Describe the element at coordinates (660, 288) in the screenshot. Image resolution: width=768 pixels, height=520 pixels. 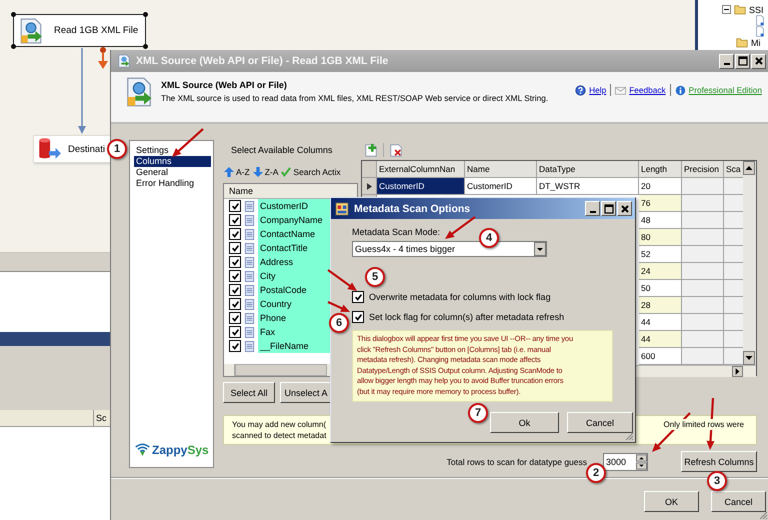
I see `table-cell: 50` at that location.